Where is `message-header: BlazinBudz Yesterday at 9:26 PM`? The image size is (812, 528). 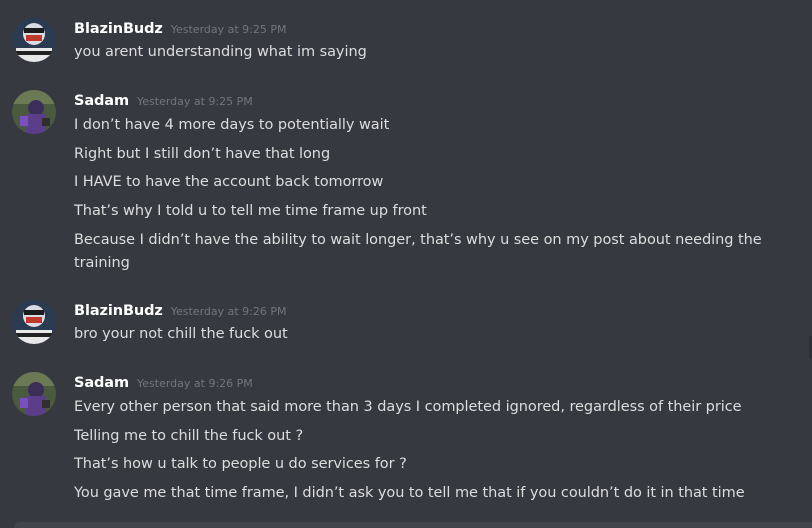 message-header: BlazinBudz Yesterday at 9:26 PM is located at coordinates (180, 311).